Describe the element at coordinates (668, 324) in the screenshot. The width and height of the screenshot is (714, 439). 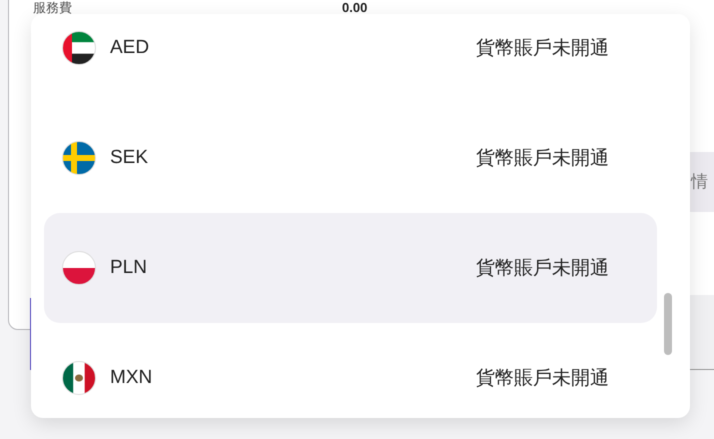
I see `scrollbar-thumb` at that location.